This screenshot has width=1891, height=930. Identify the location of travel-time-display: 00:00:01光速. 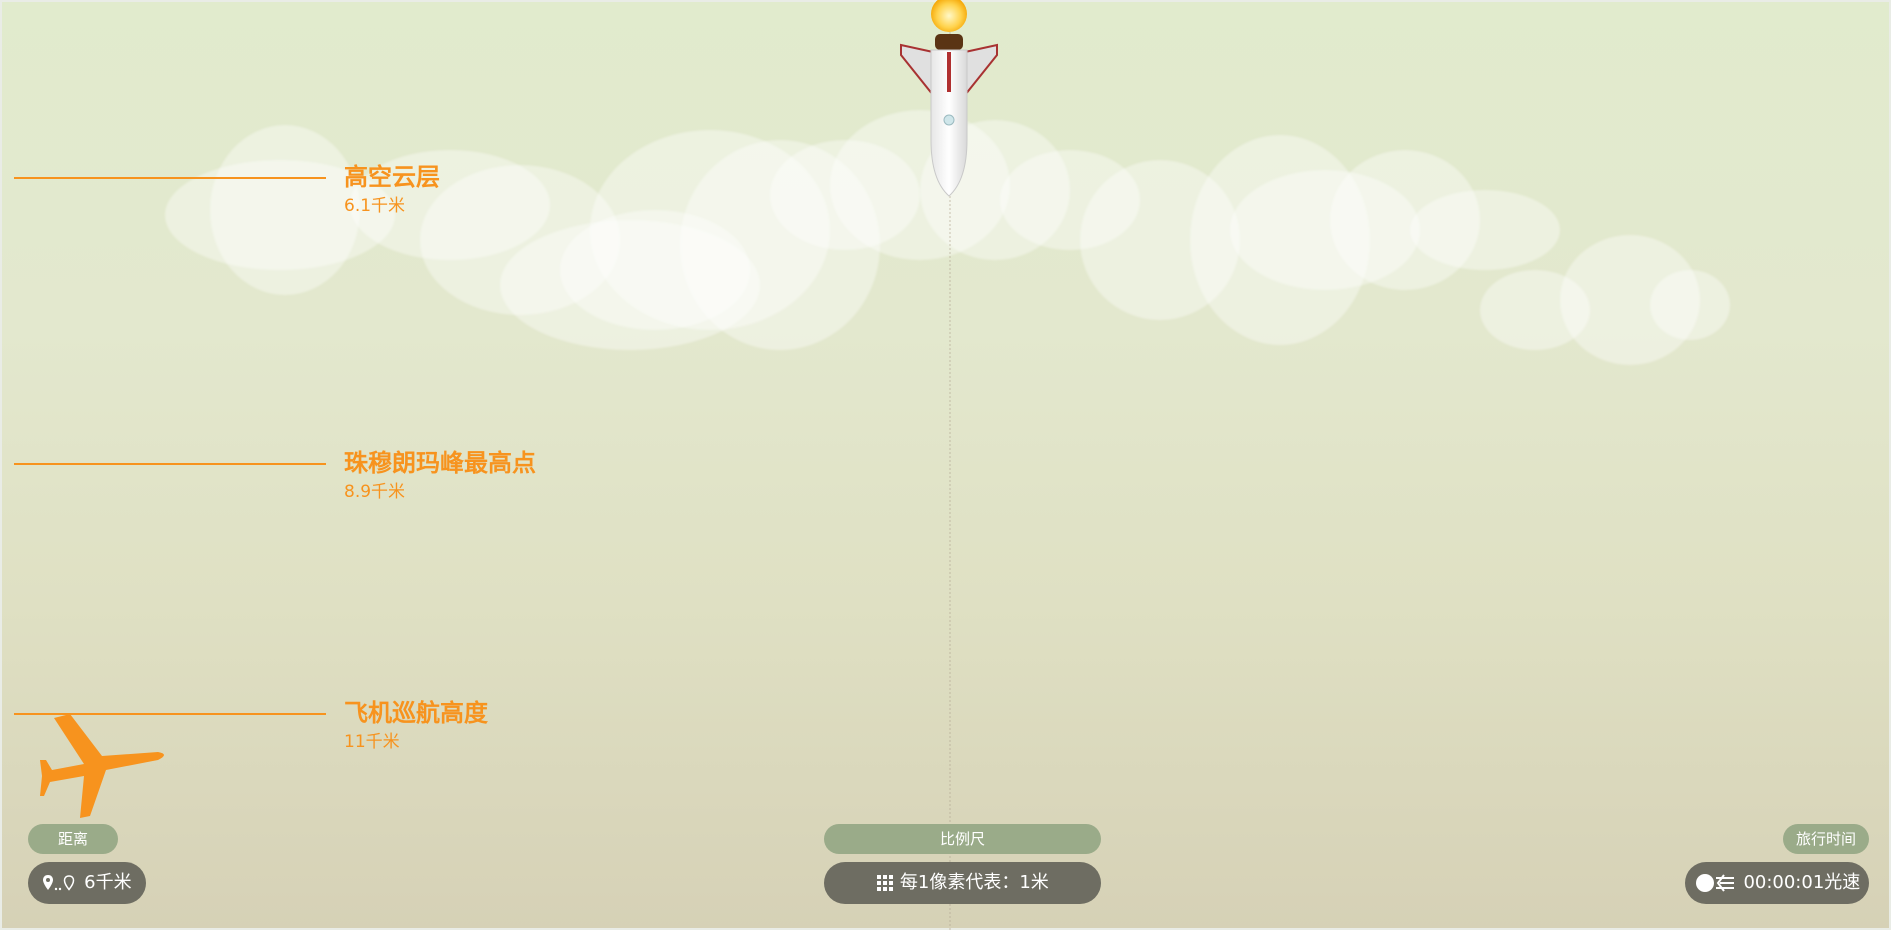
(1777, 883).